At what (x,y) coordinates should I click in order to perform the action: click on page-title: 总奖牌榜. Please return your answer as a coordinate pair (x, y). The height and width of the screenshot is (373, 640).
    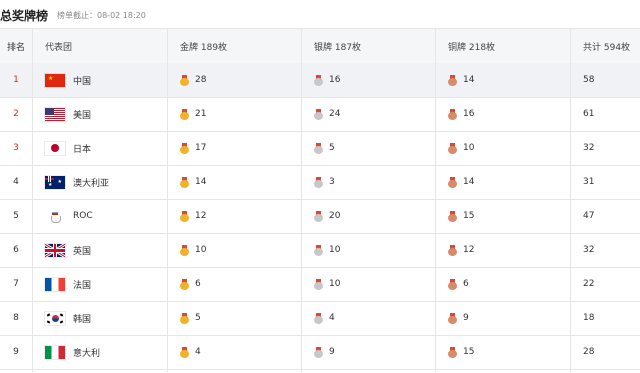
    Looking at the image, I should click on (24, 15).